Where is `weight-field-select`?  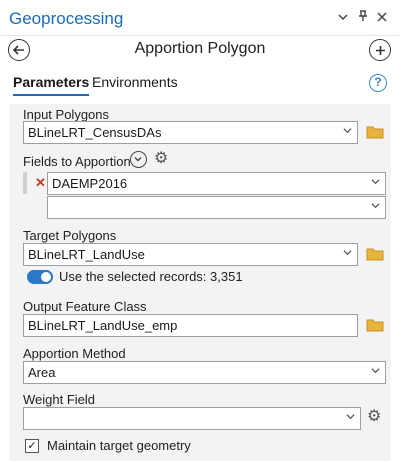
weight-field-select is located at coordinates (192, 418).